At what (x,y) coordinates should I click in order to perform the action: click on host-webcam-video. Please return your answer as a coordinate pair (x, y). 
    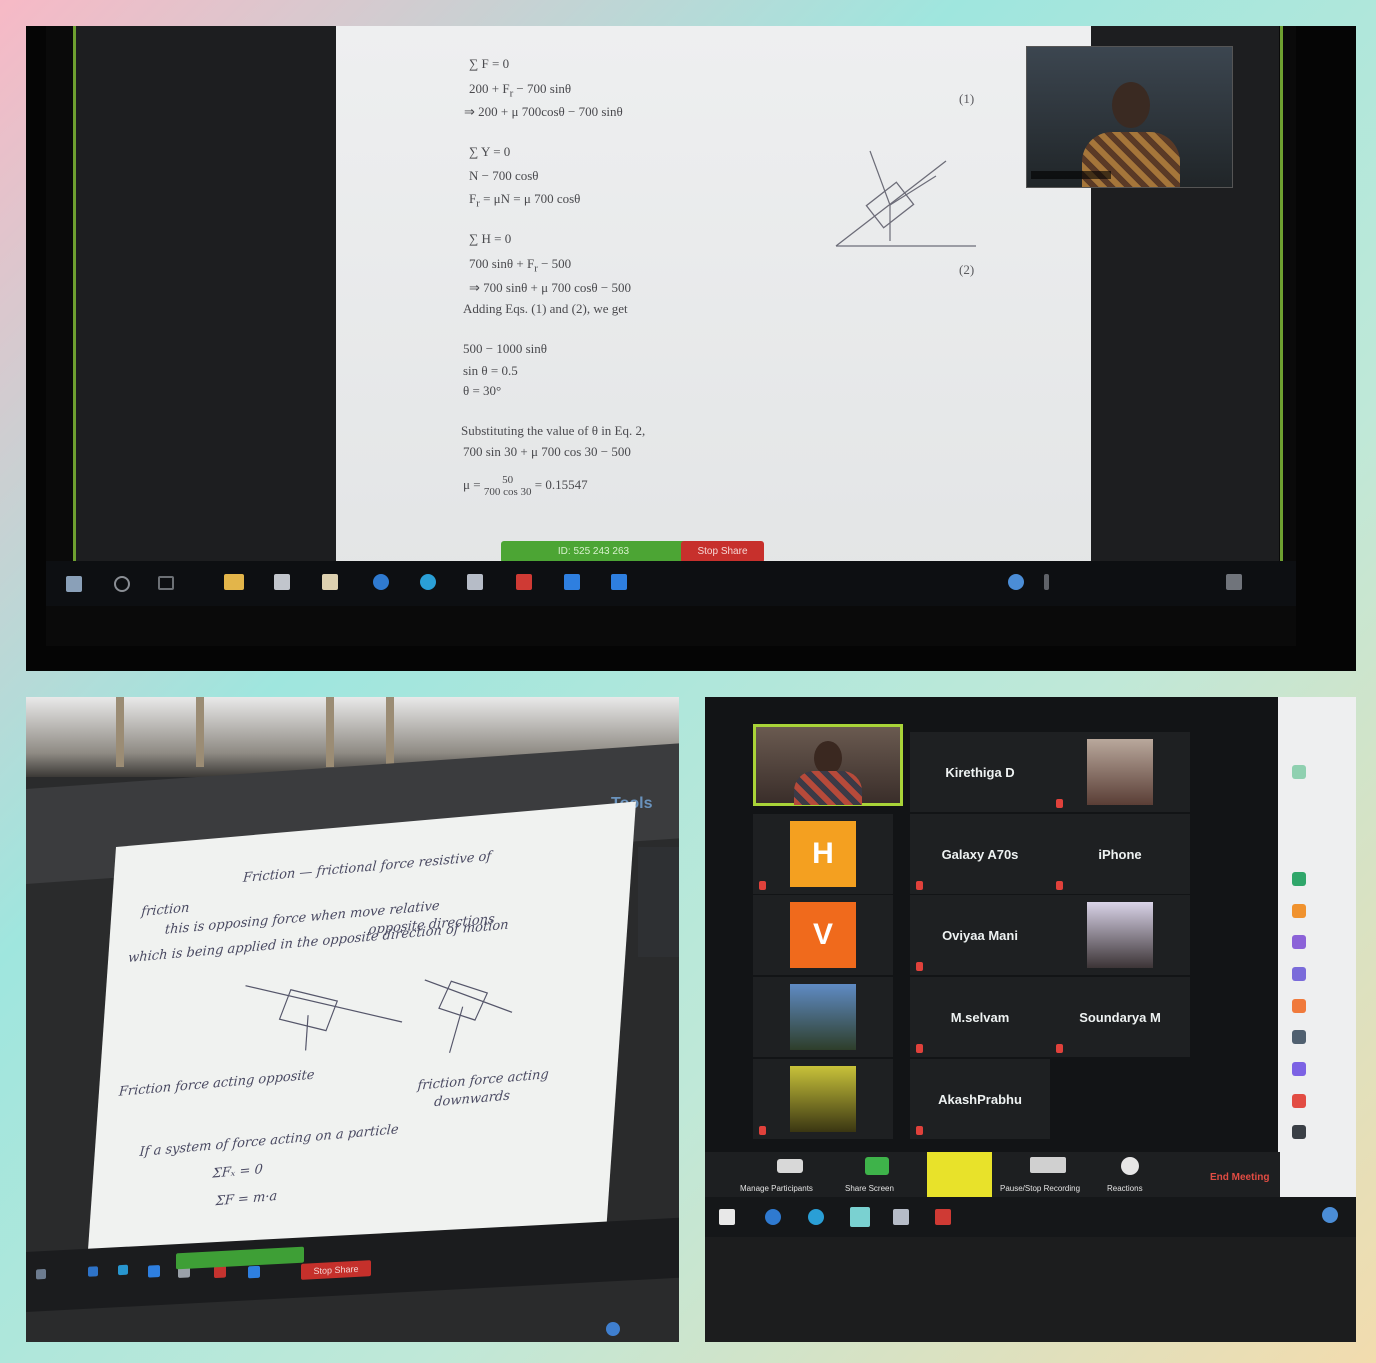
    Looking at the image, I should click on (1129, 117).